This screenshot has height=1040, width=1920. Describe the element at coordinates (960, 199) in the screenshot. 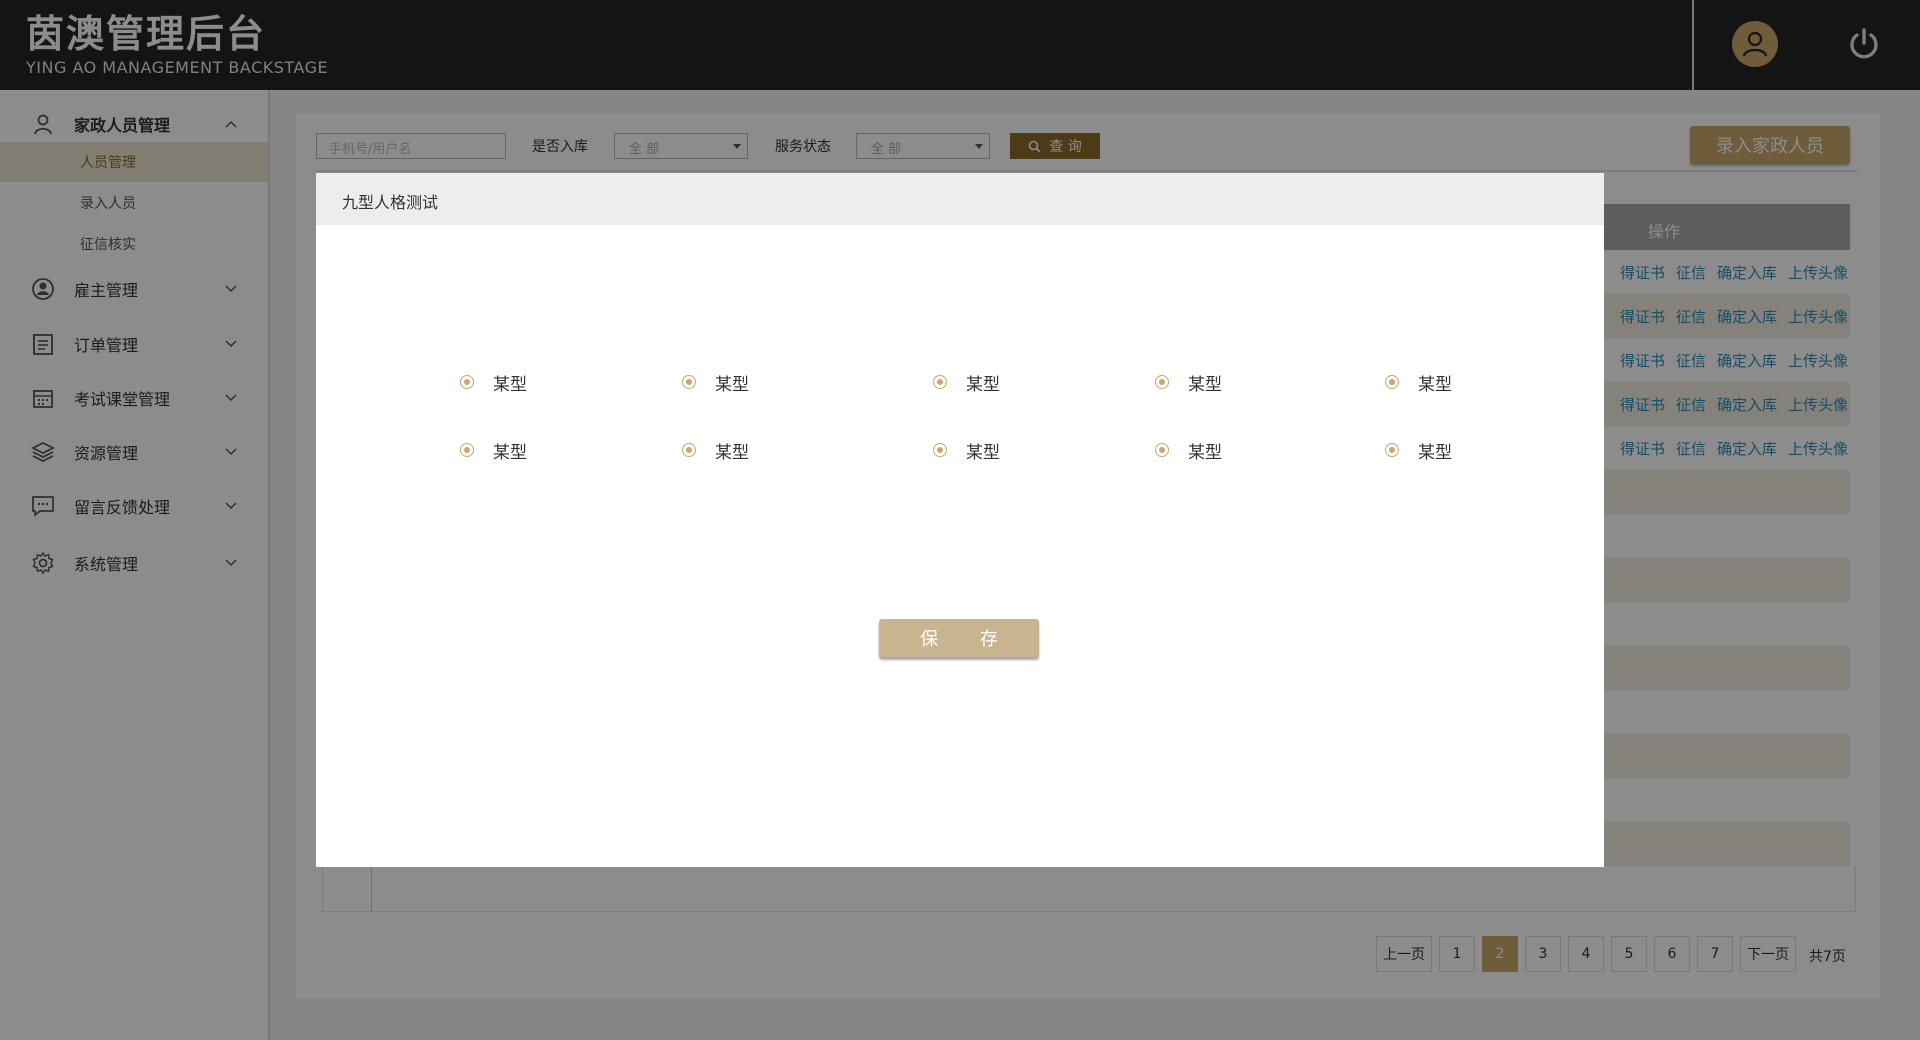

I see `modal-header: 九型人格测试` at that location.